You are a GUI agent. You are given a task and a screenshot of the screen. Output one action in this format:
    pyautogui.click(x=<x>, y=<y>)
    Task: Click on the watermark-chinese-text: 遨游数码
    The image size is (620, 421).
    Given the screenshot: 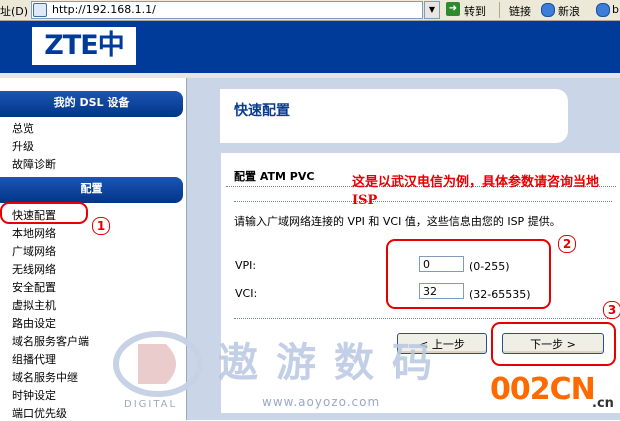 What is the action you would take?
    pyautogui.click(x=334, y=362)
    